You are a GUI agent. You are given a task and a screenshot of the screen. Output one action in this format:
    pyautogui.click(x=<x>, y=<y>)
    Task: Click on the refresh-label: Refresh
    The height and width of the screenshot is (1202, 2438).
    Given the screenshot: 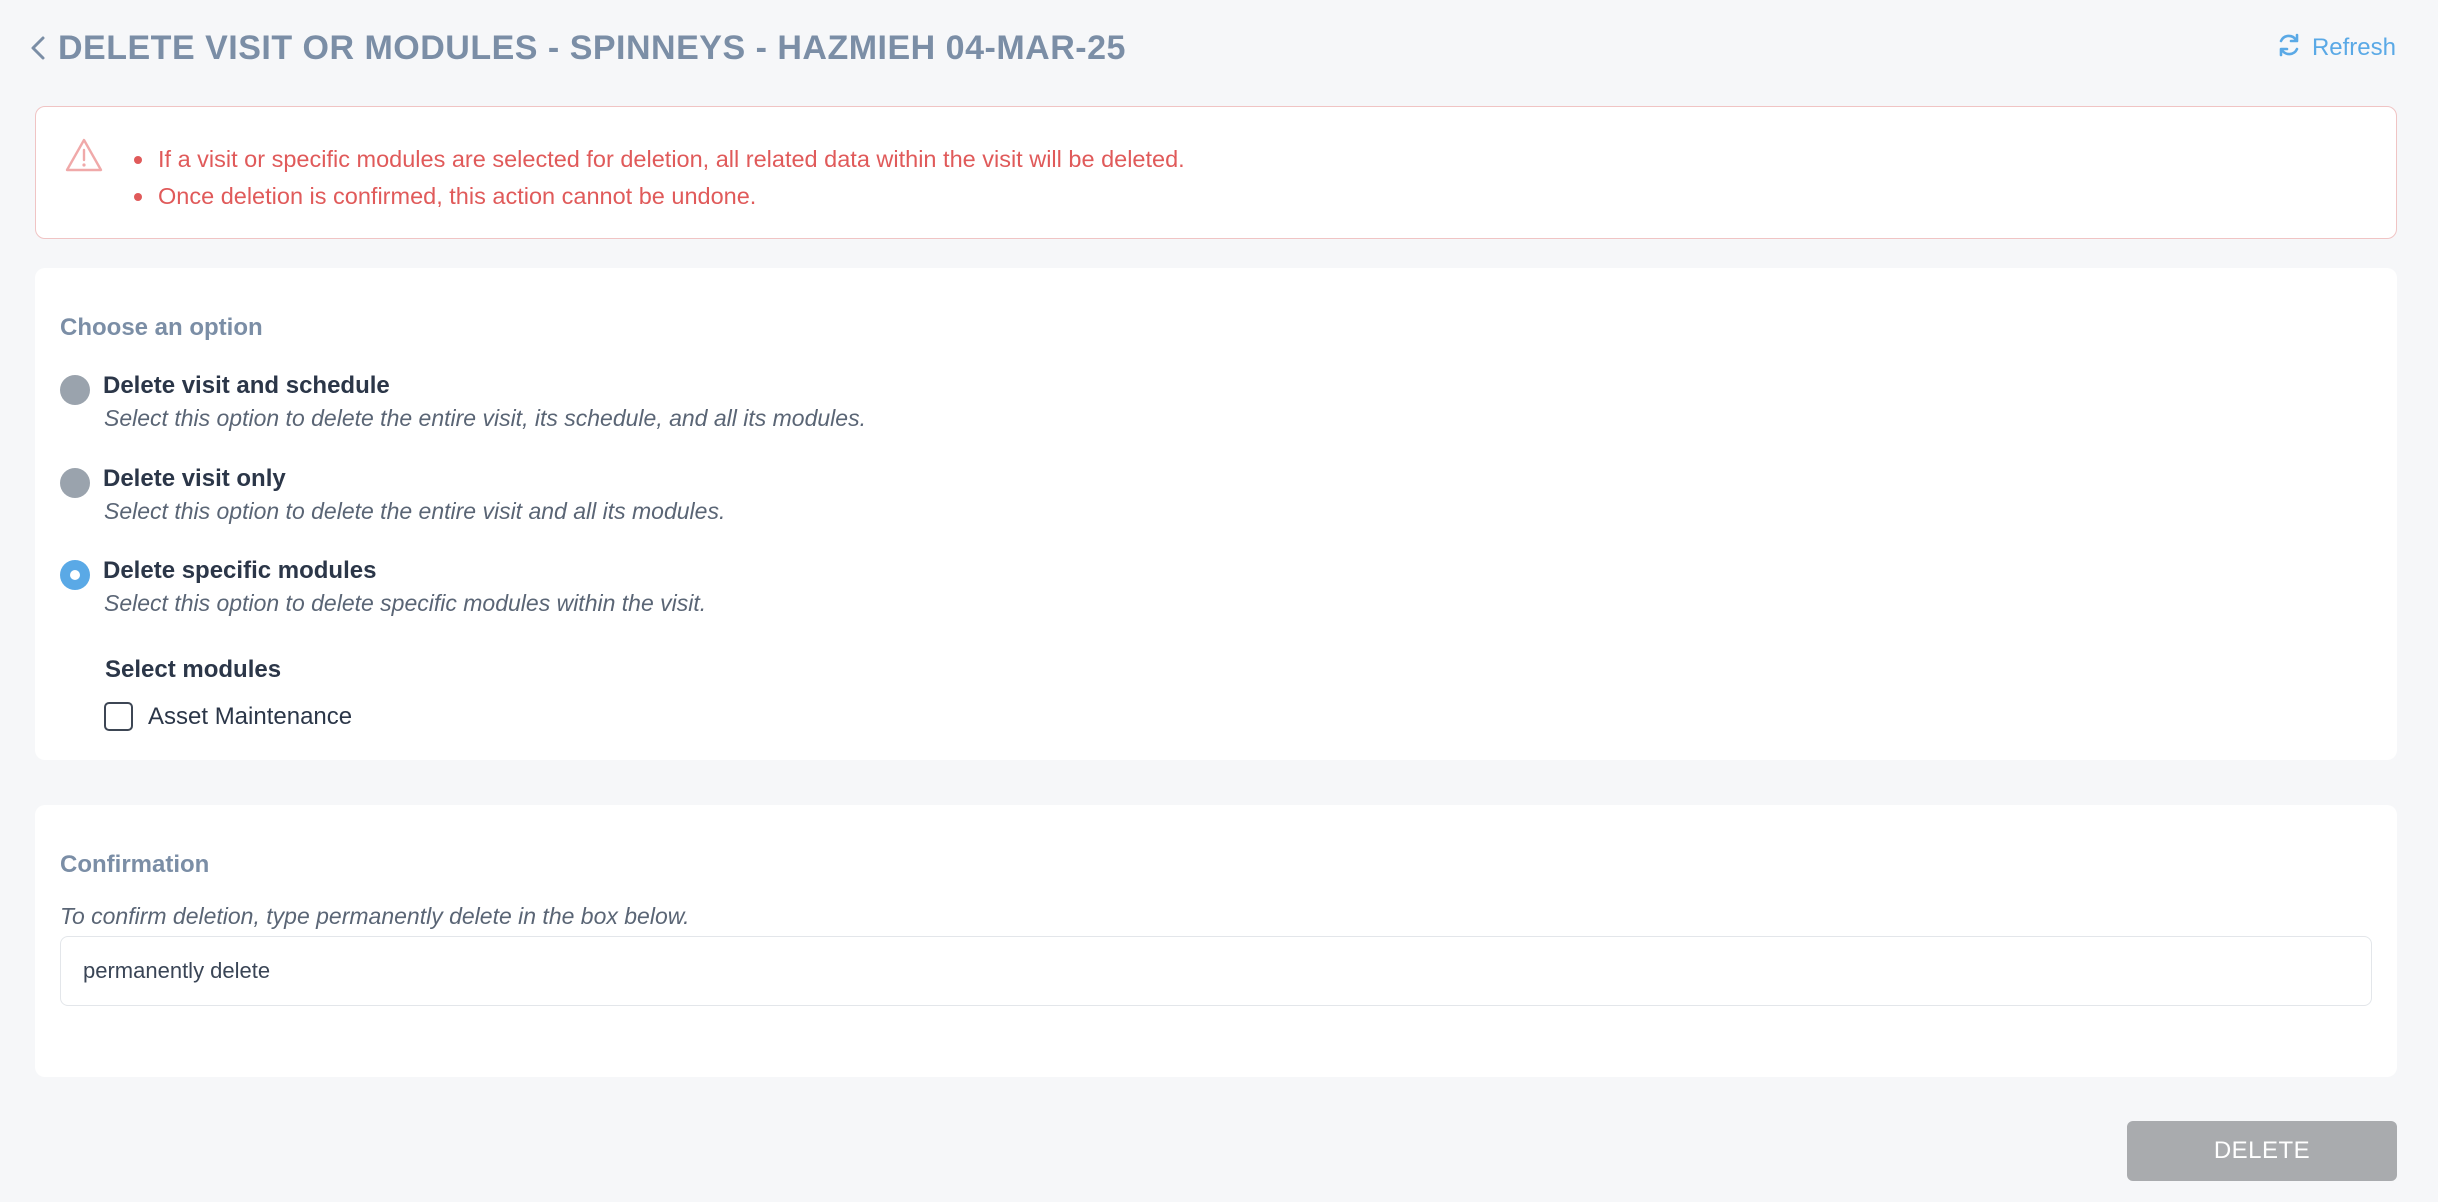 What is the action you would take?
    pyautogui.click(x=2353, y=47)
    